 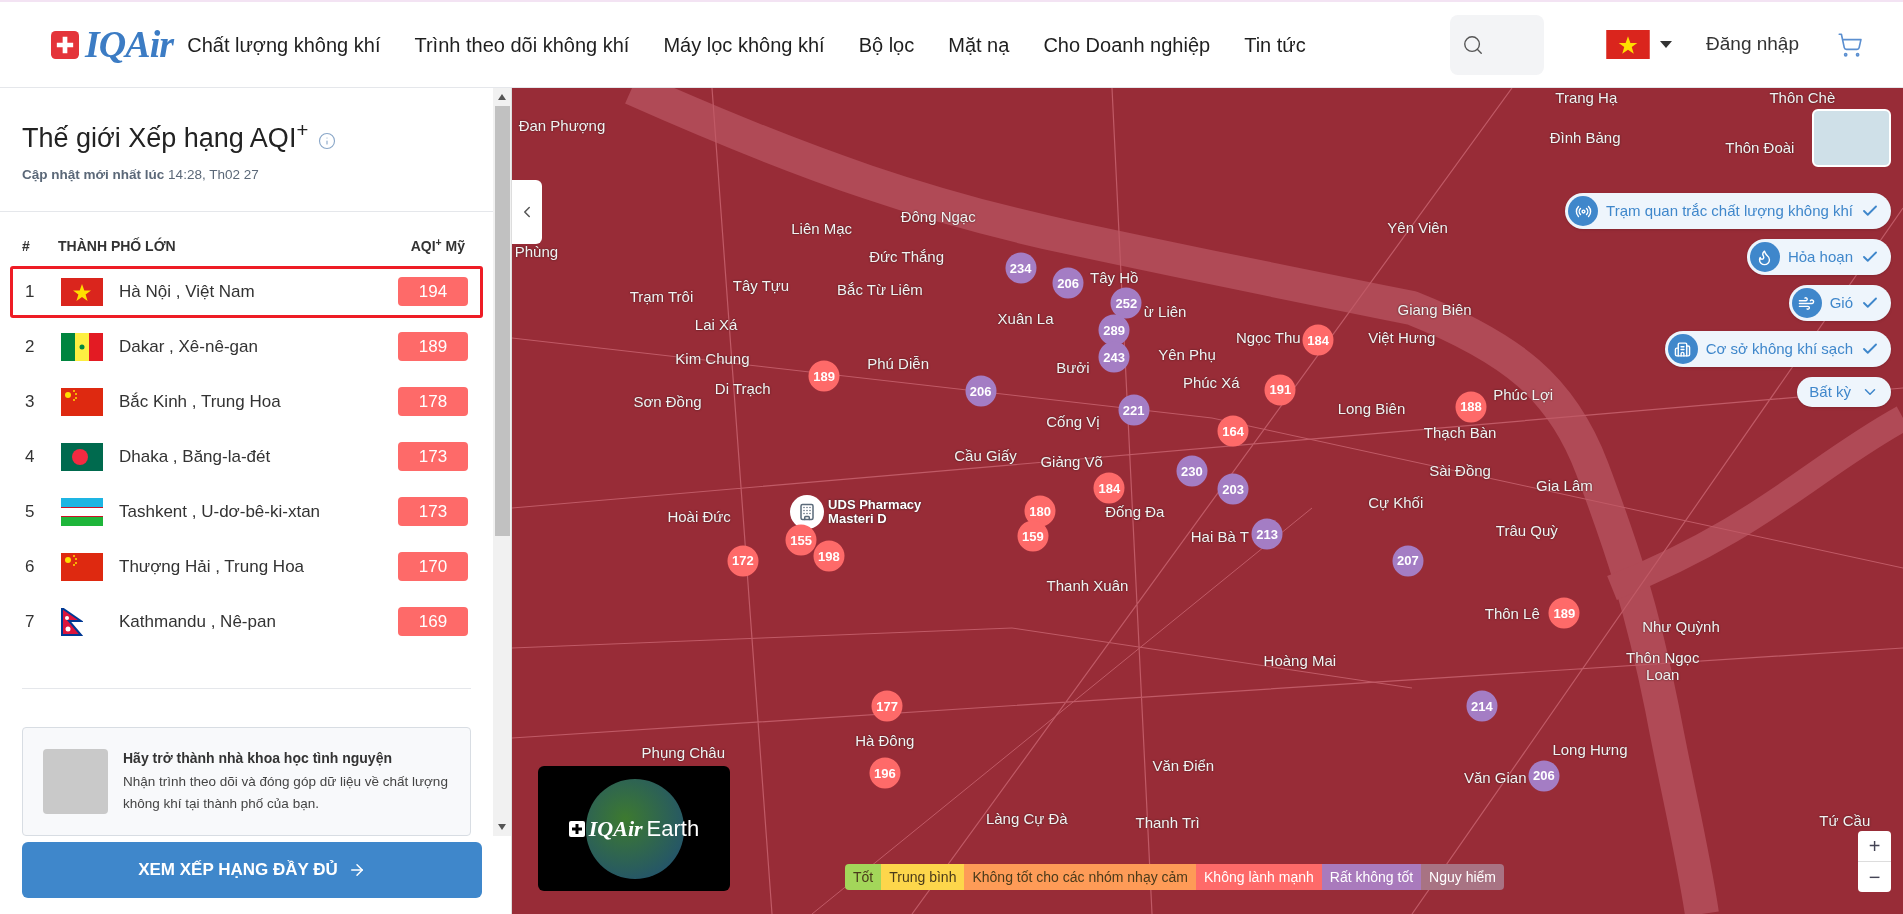 I want to click on place-label: Thôn Chè, so click(x=1802, y=97).